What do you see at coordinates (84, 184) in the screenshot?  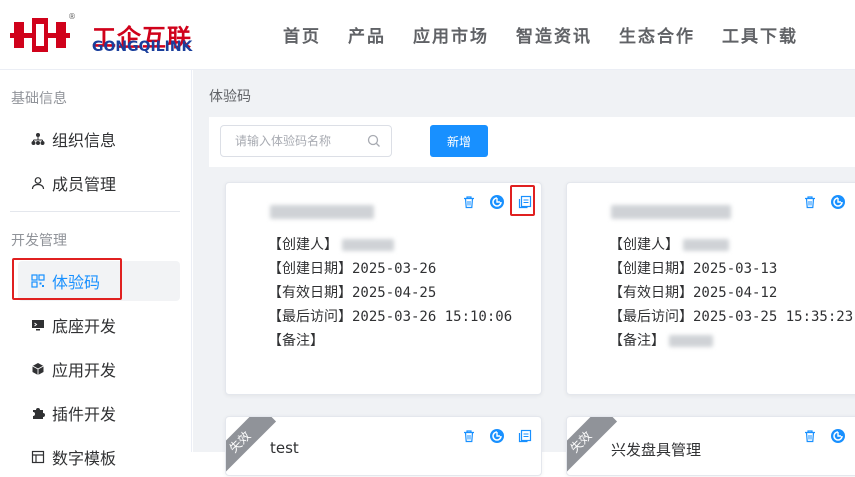 I see `sidebar-item-label: 成员管理` at bounding box center [84, 184].